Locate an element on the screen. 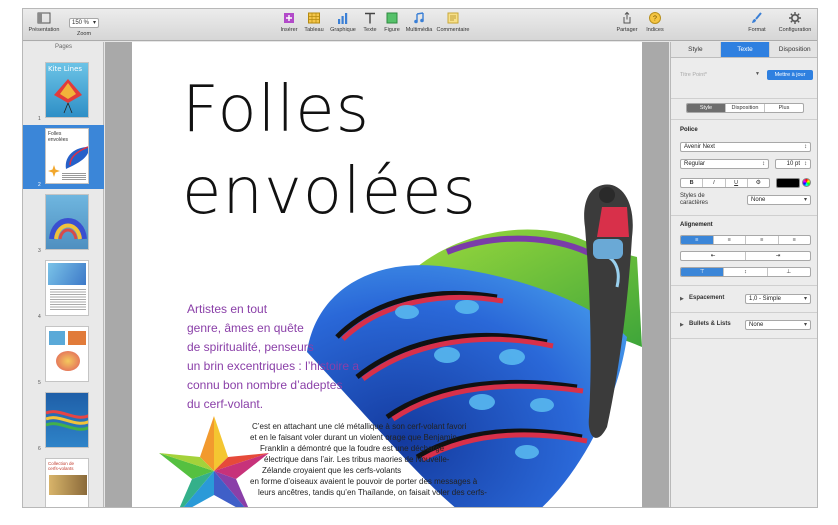 This screenshot has height=525, width=838. thumbnail-caption: Folles envolées is located at coordinates (58, 137).